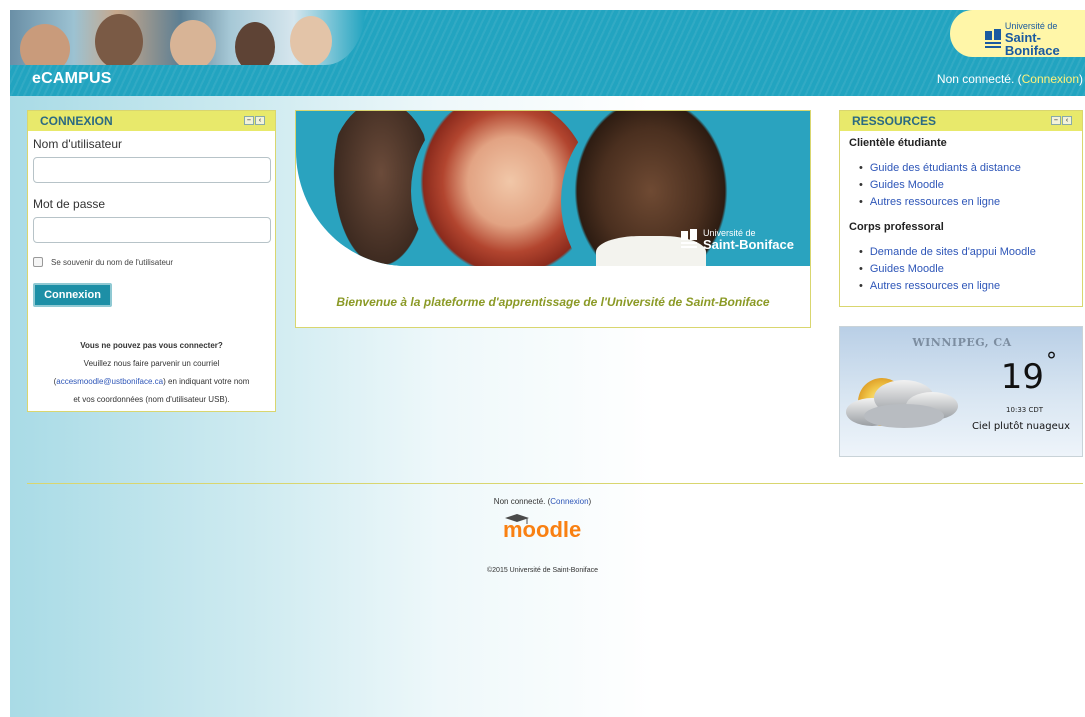 The image size is (1085, 717). I want to click on weather-degree-symbol: °, so click(1051, 361).